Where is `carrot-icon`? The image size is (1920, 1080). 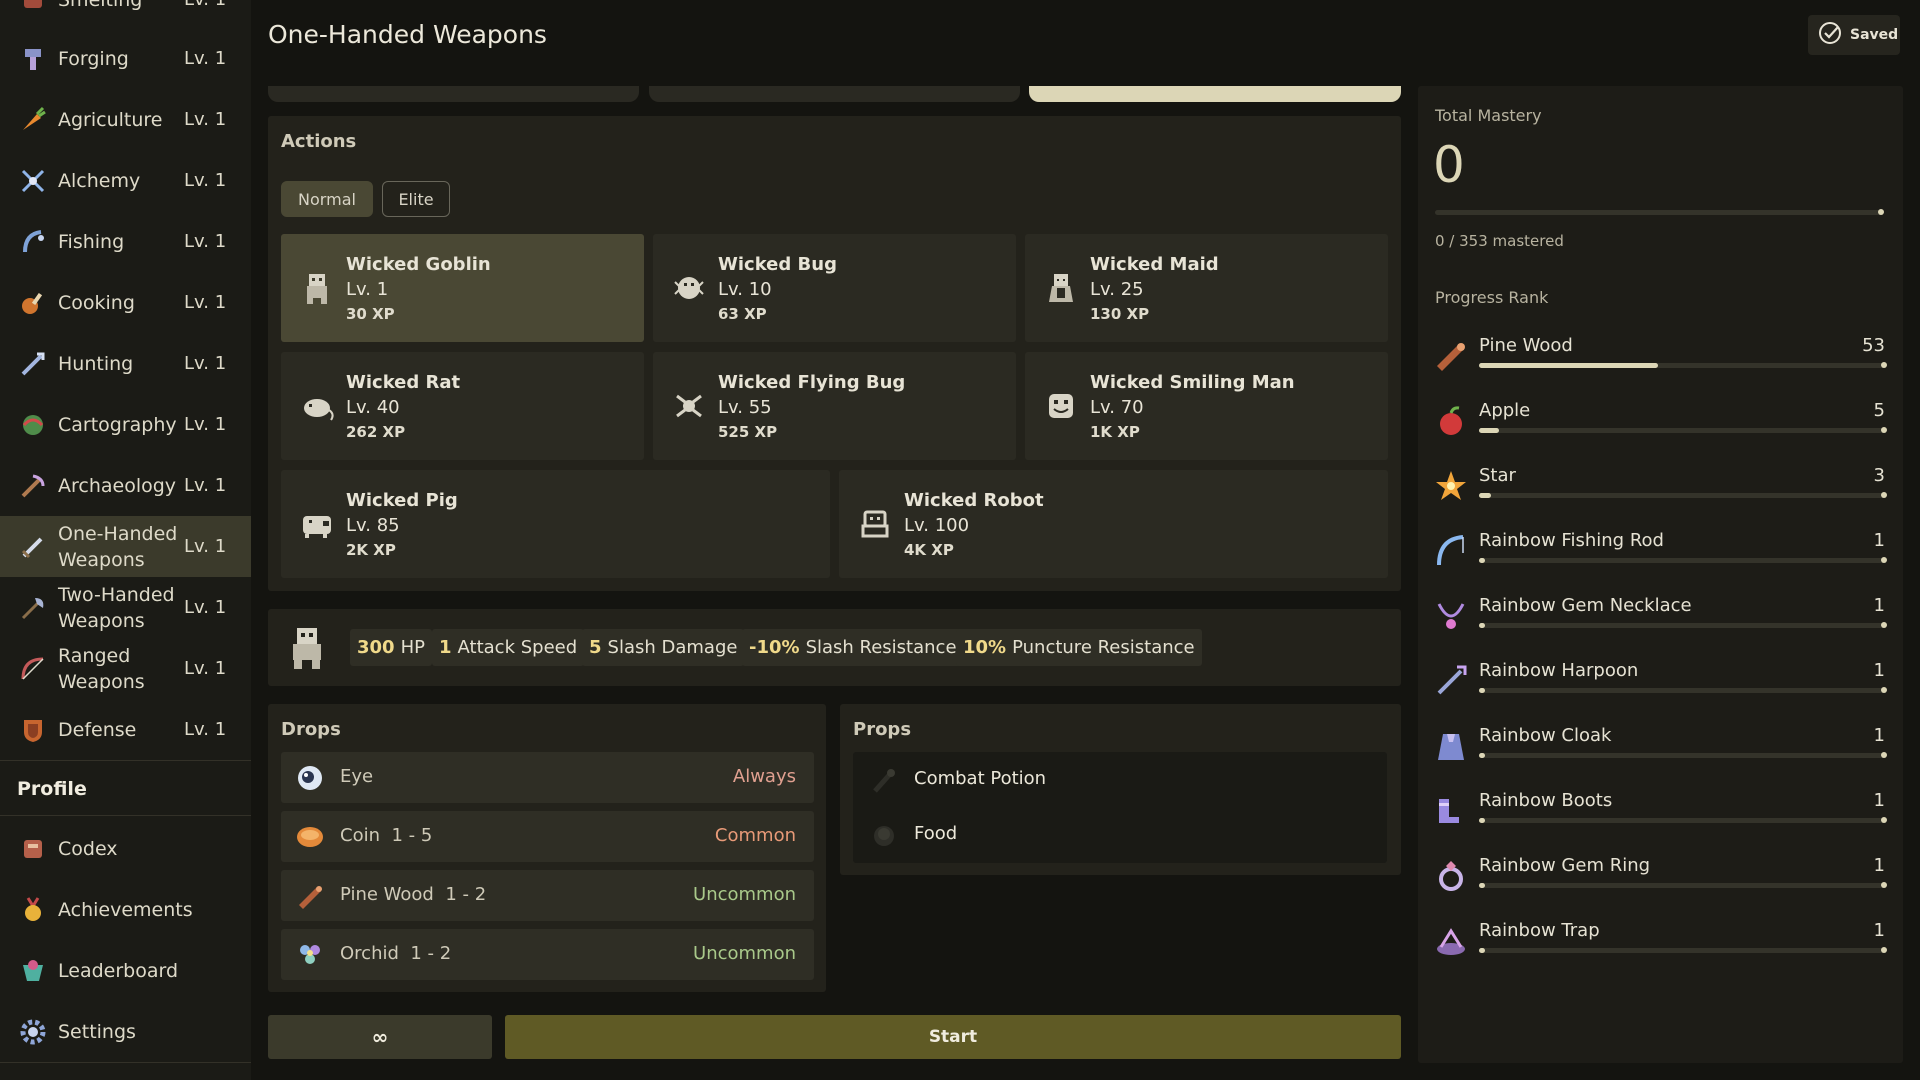
carrot-icon is located at coordinates (33, 120).